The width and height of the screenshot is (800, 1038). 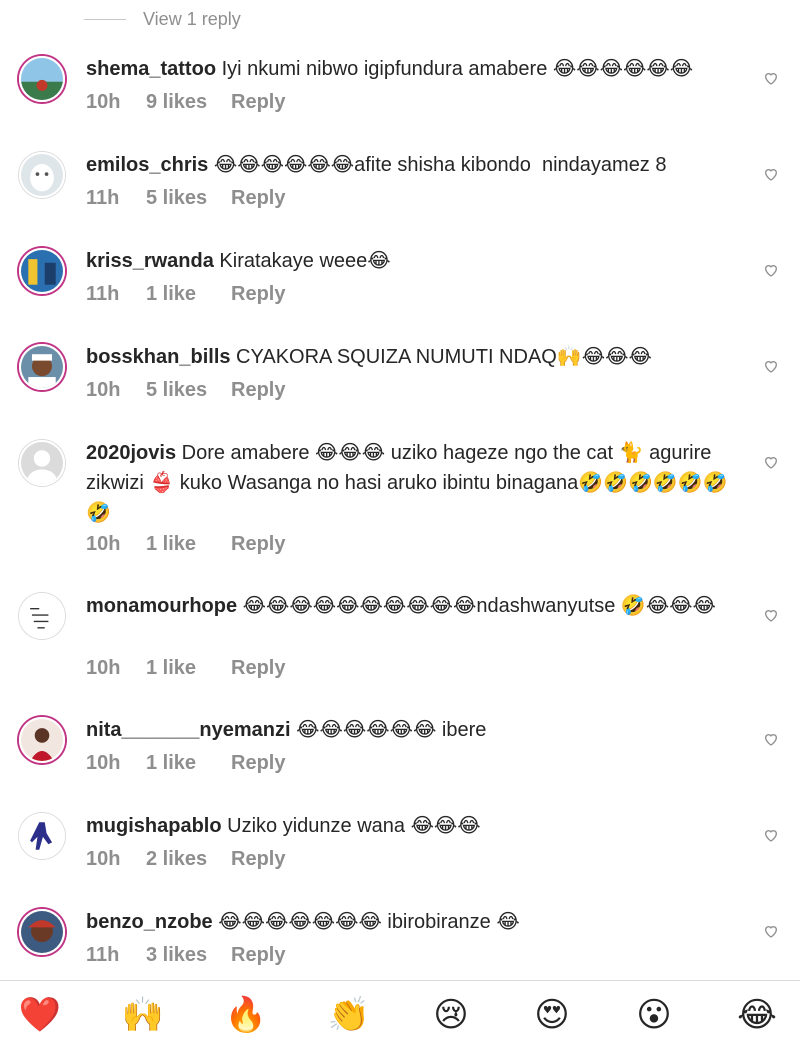 I want to click on comment-meta: 10h 2 likes Reply, so click(x=185, y=859).